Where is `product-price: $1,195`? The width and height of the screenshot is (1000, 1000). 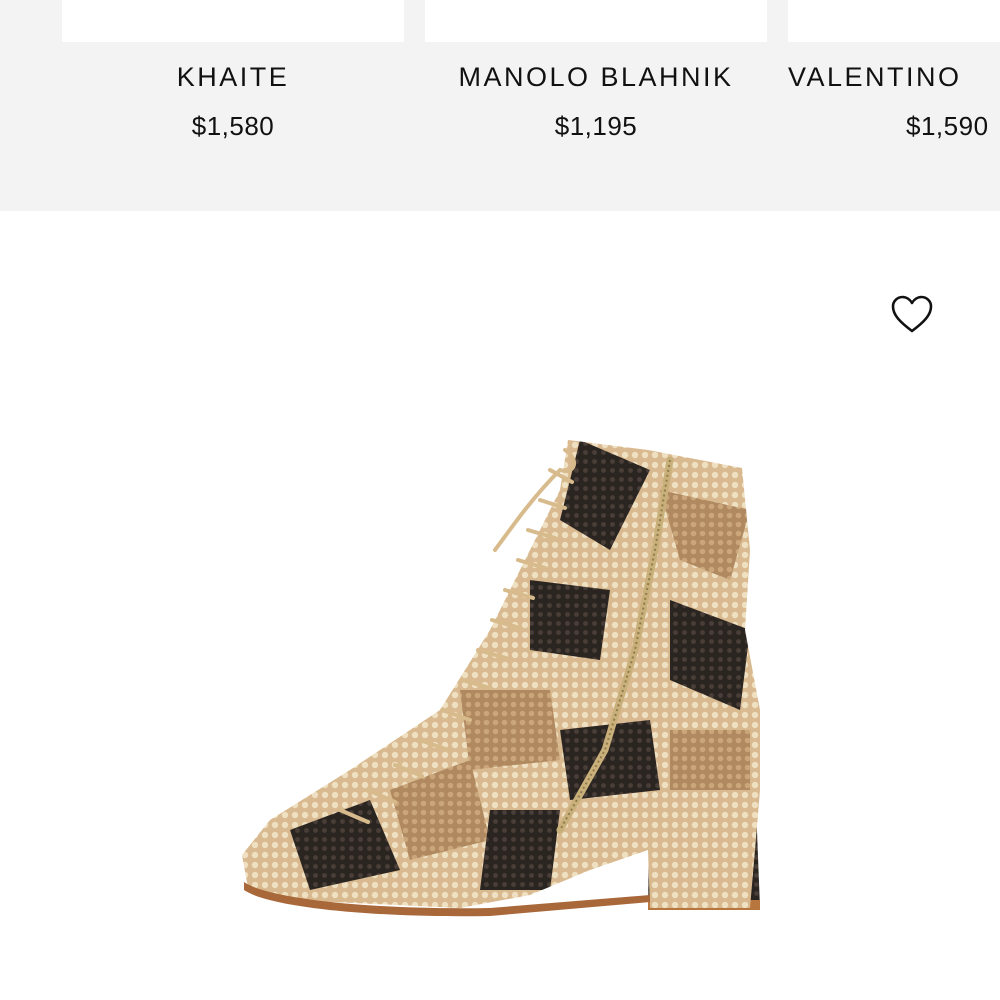 product-price: $1,195 is located at coordinates (596, 126).